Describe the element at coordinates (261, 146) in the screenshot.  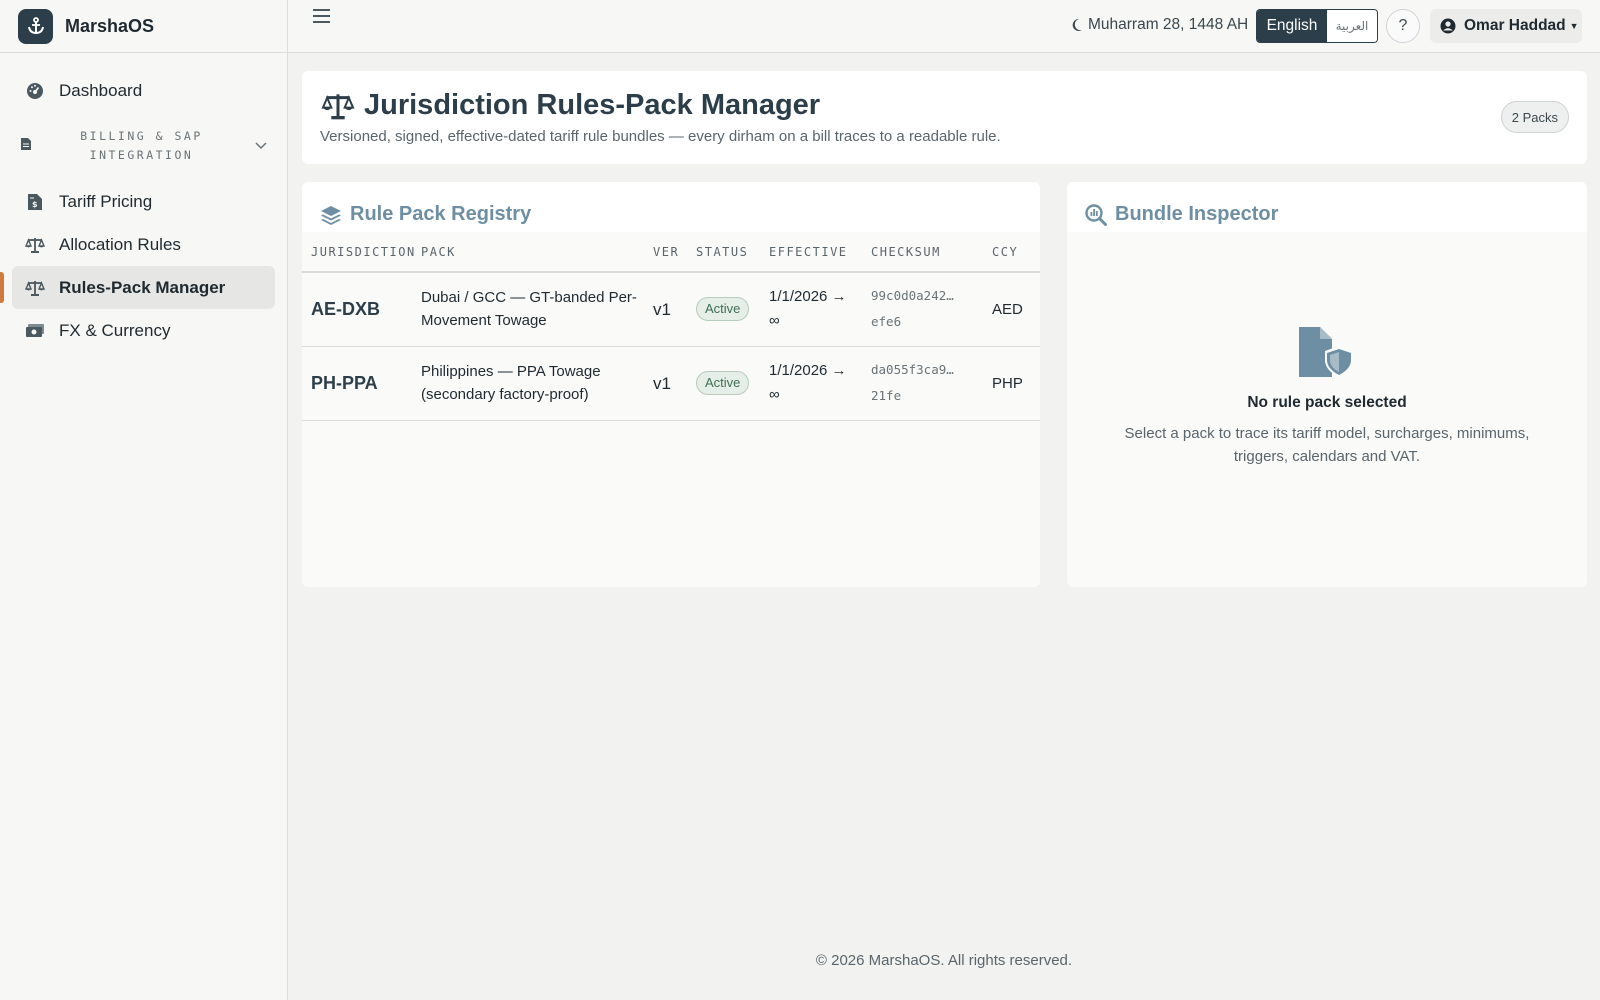
I see `chevron-down-icon` at that location.